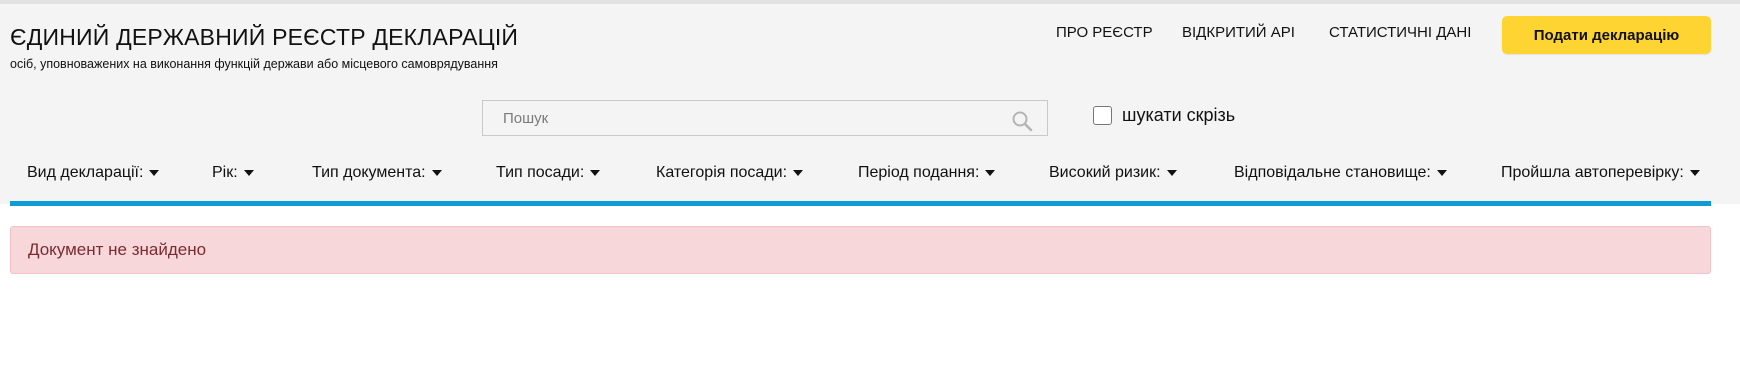 Image resolution: width=1740 pixels, height=387 pixels. Describe the element at coordinates (1238, 32) in the screenshot. I see `nav-link-open-api: ВІДКРИТИЙ API` at that location.